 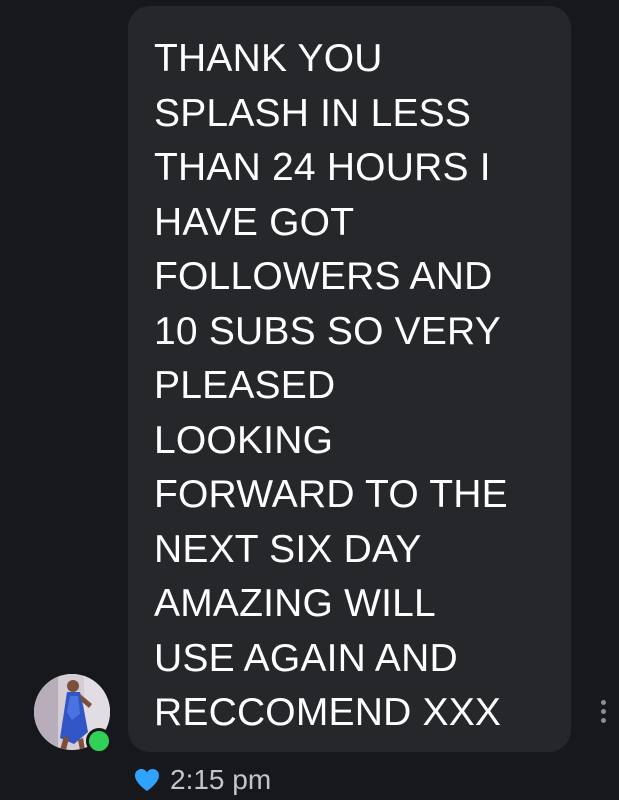 What do you see at coordinates (603, 715) in the screenshot?
I see `more-options-icon` at bounding box center [603, 715].